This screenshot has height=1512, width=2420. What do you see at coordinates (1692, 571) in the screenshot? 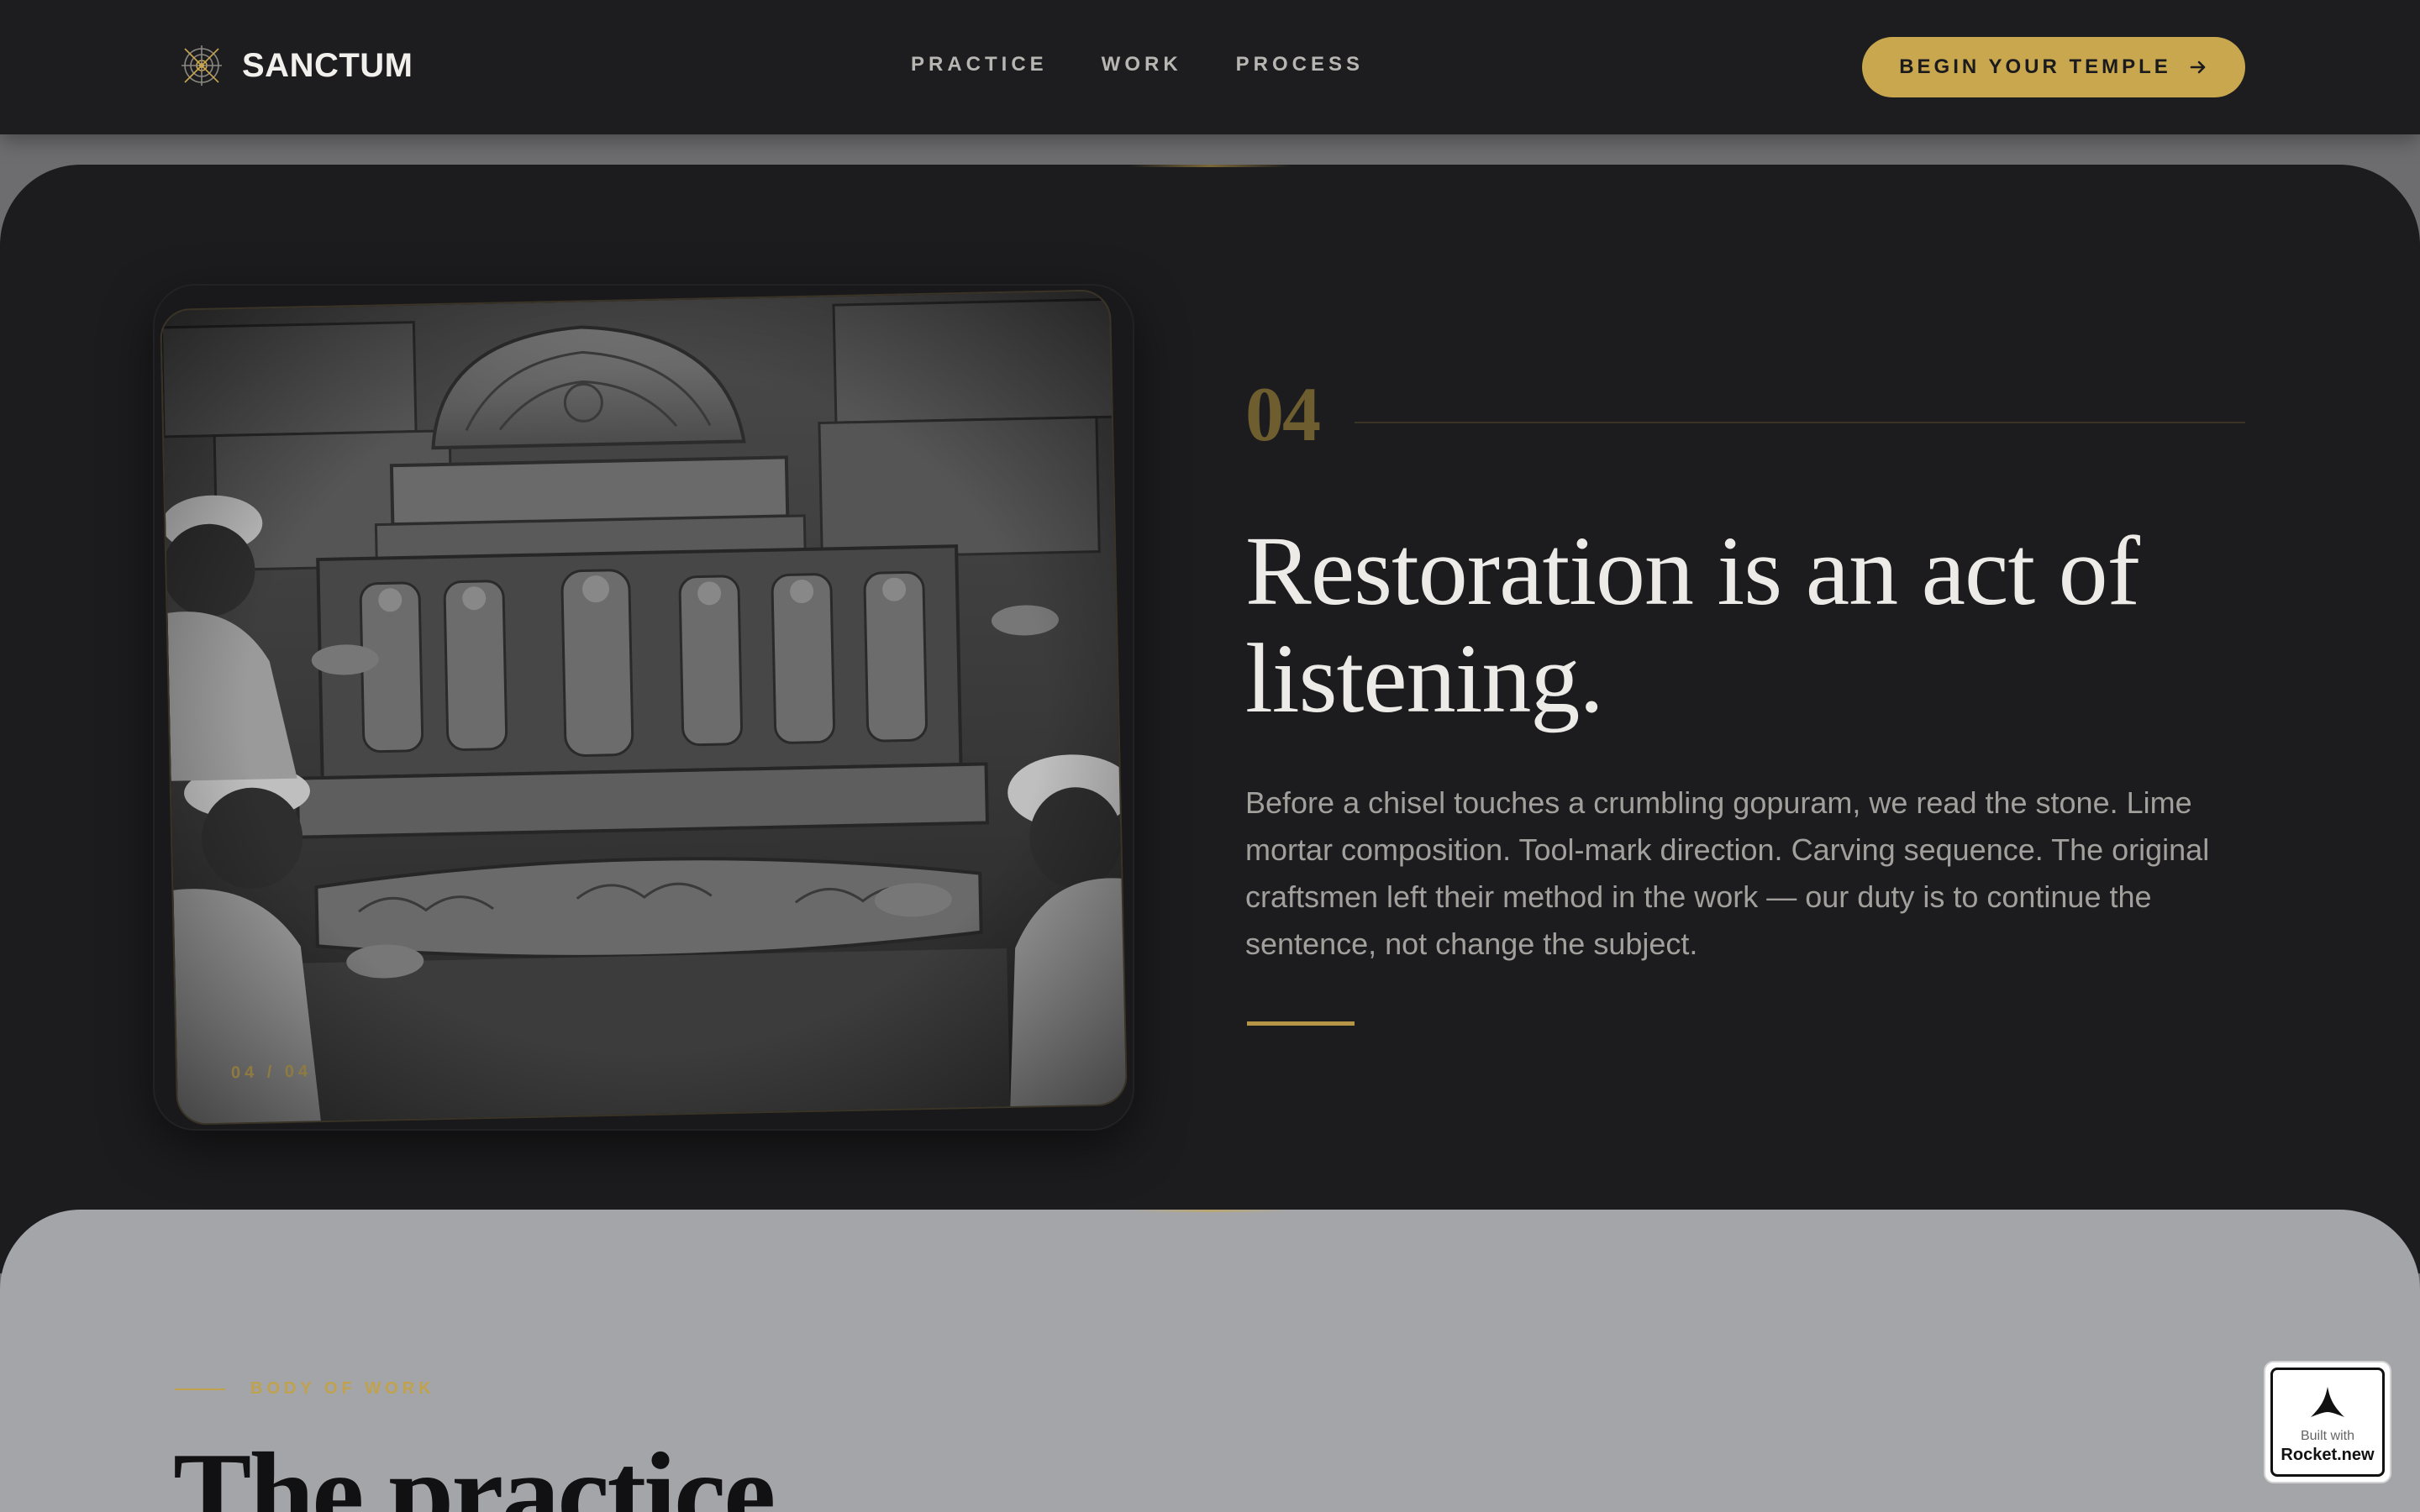
I see `headline-line-1: Restoration is an act of` at bounding box center [1692, 571].